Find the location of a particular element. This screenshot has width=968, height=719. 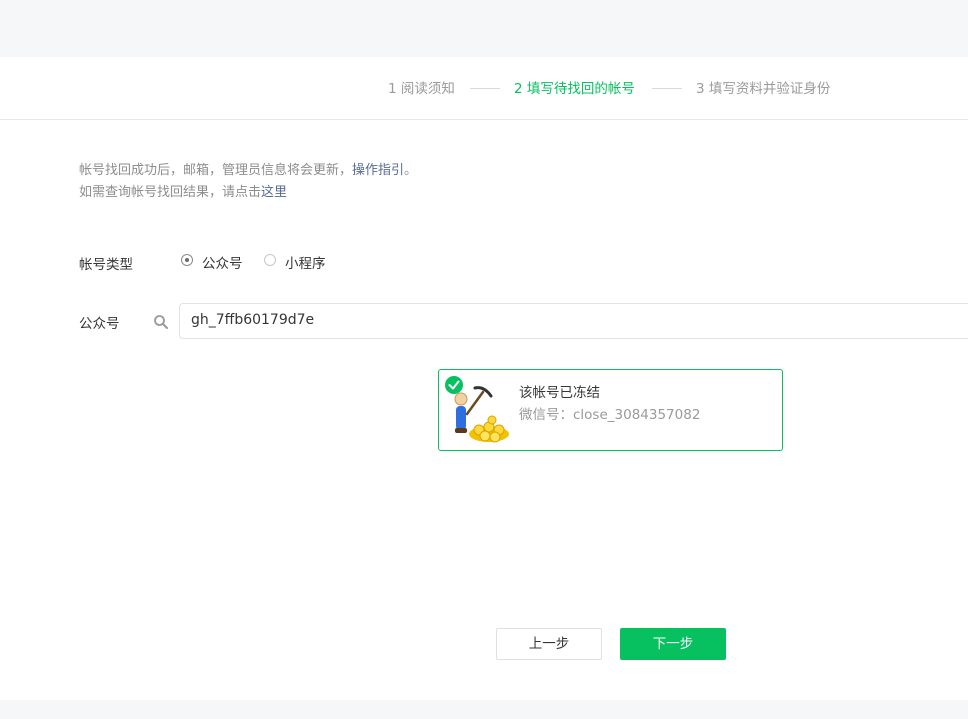

notice-line-1-end: 。 is located at coordinates (411, 170).